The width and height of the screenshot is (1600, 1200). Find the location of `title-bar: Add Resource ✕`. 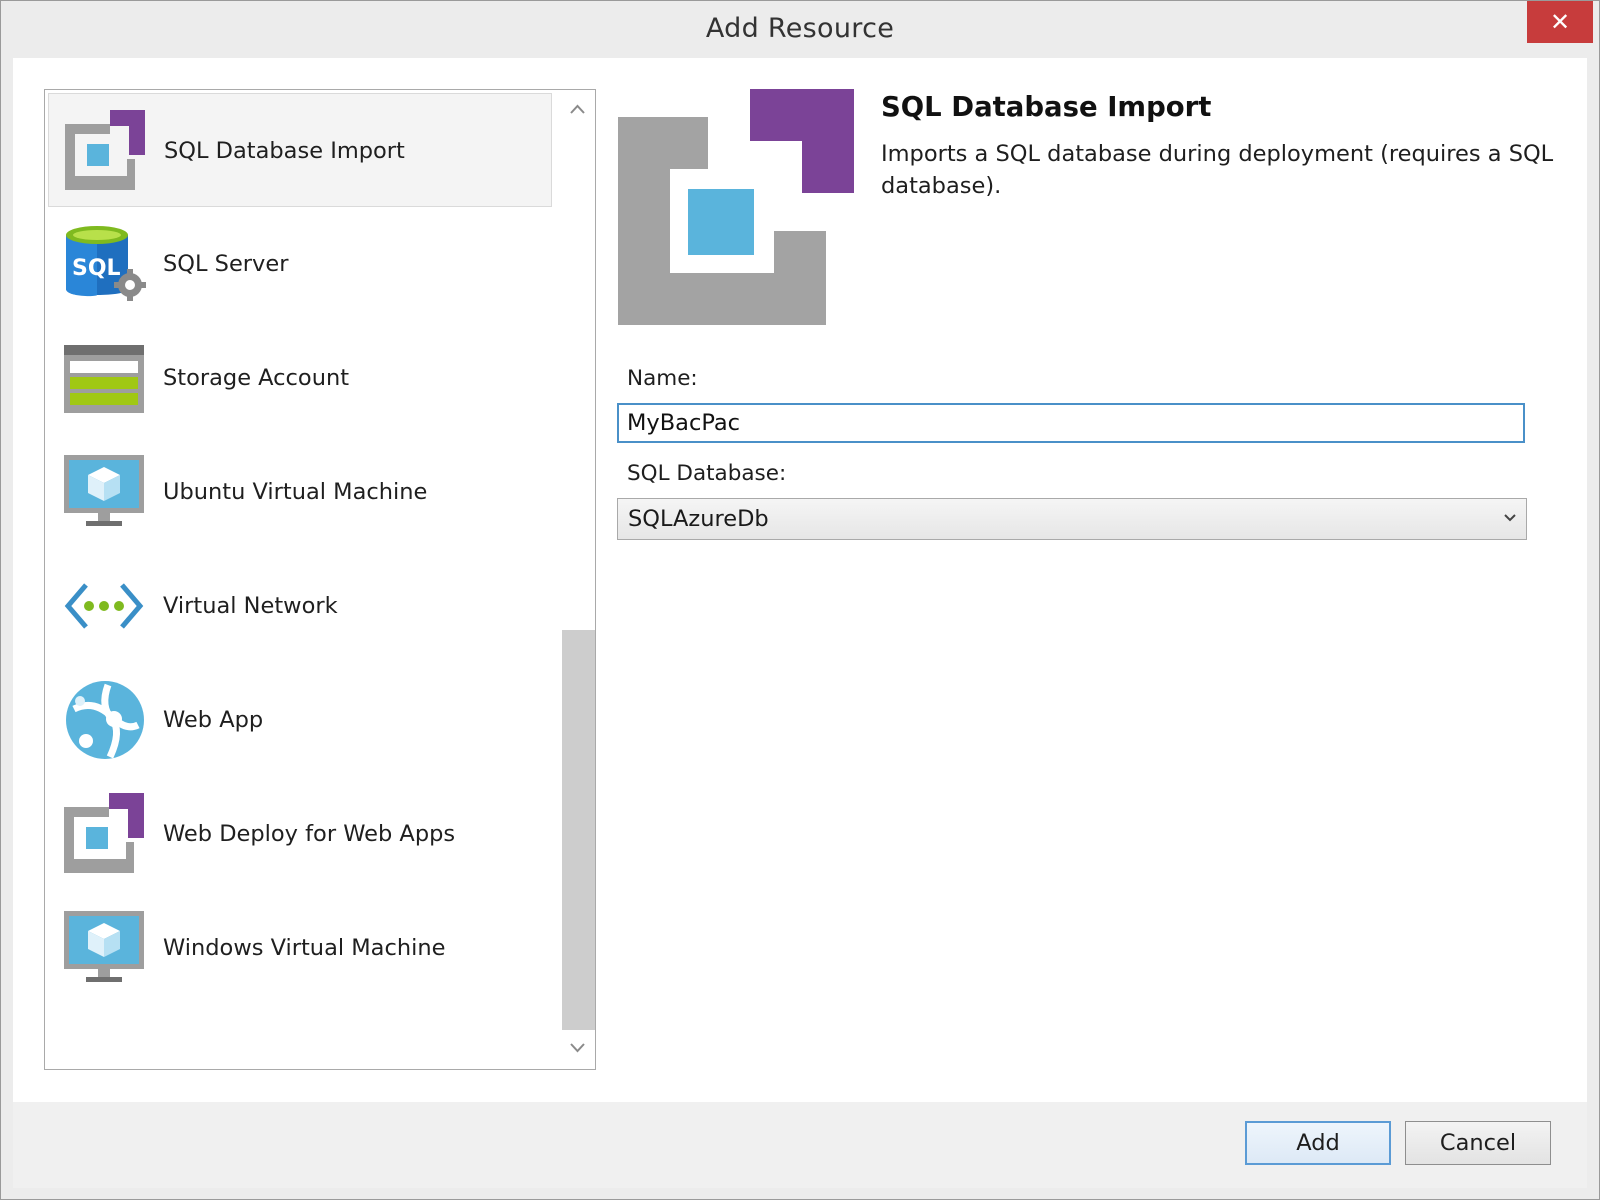

title-bar: Add Resource ✕ is located at coordinates (800, 29).